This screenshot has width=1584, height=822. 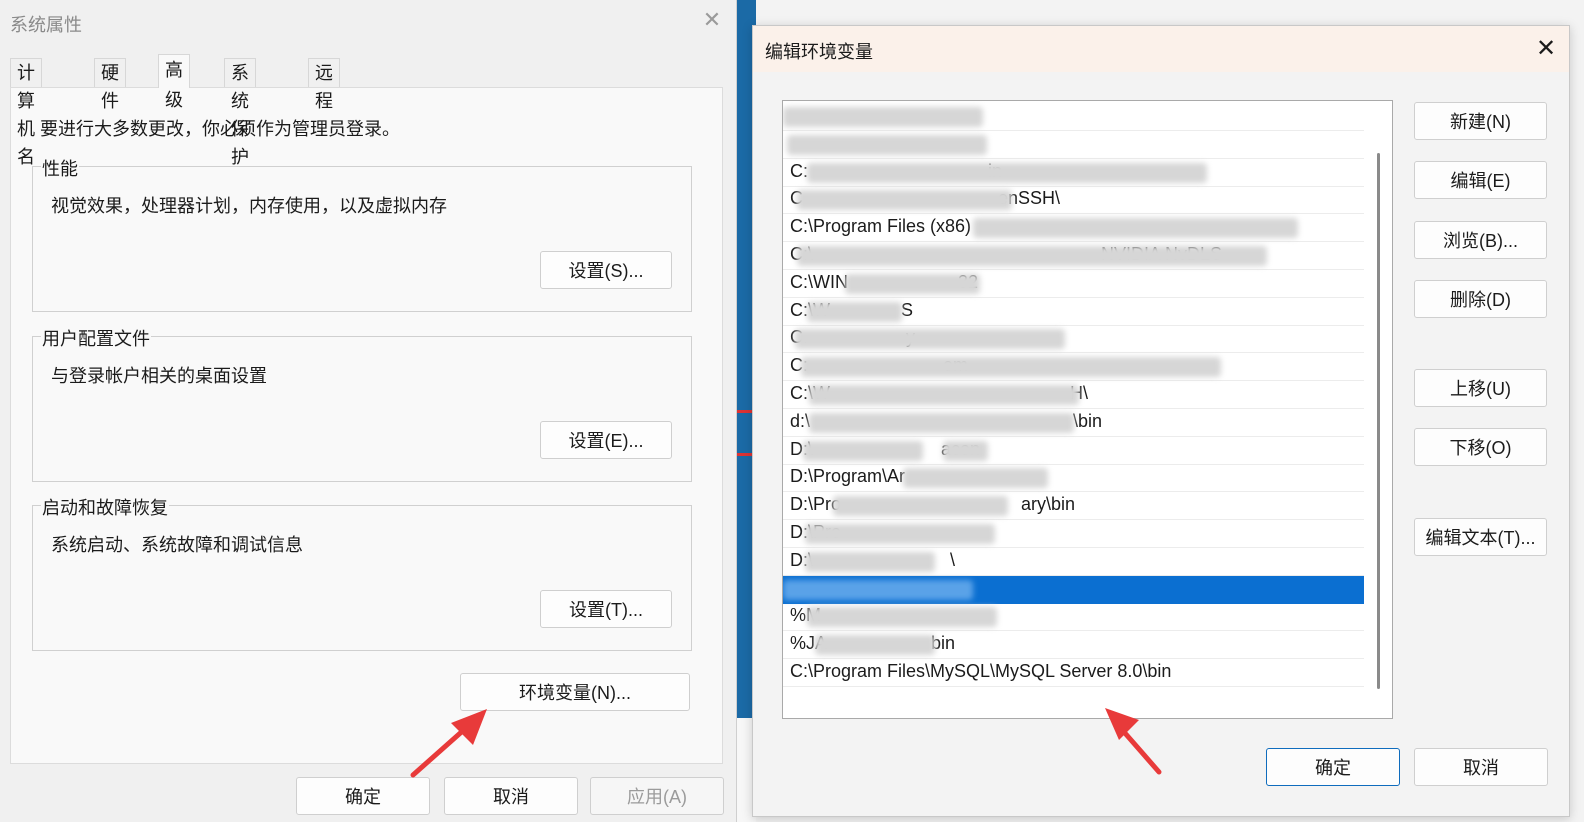 I want to click on dialog-title: 系统属性, so click(x=46, y=25).